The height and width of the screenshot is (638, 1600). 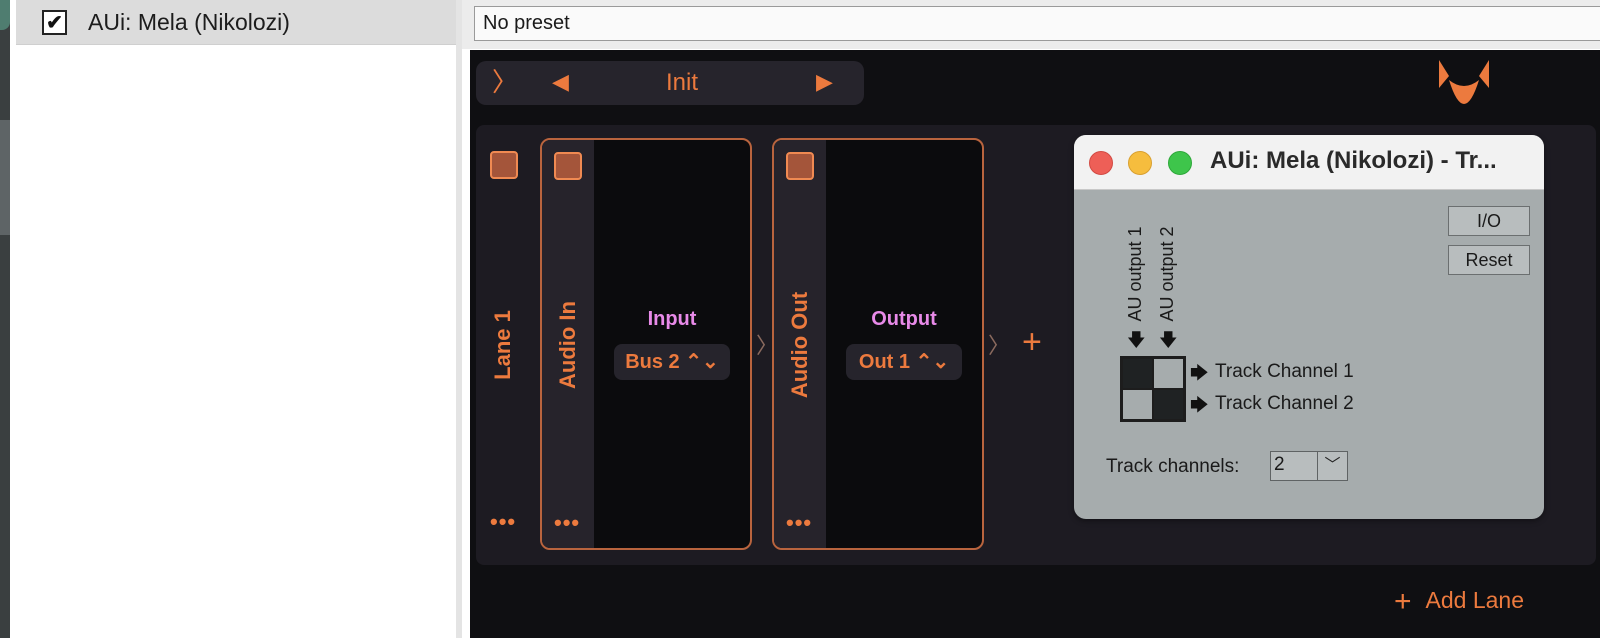 I want to click on track-channel-label: Track Channel 2, so click(x=1284, y=403).